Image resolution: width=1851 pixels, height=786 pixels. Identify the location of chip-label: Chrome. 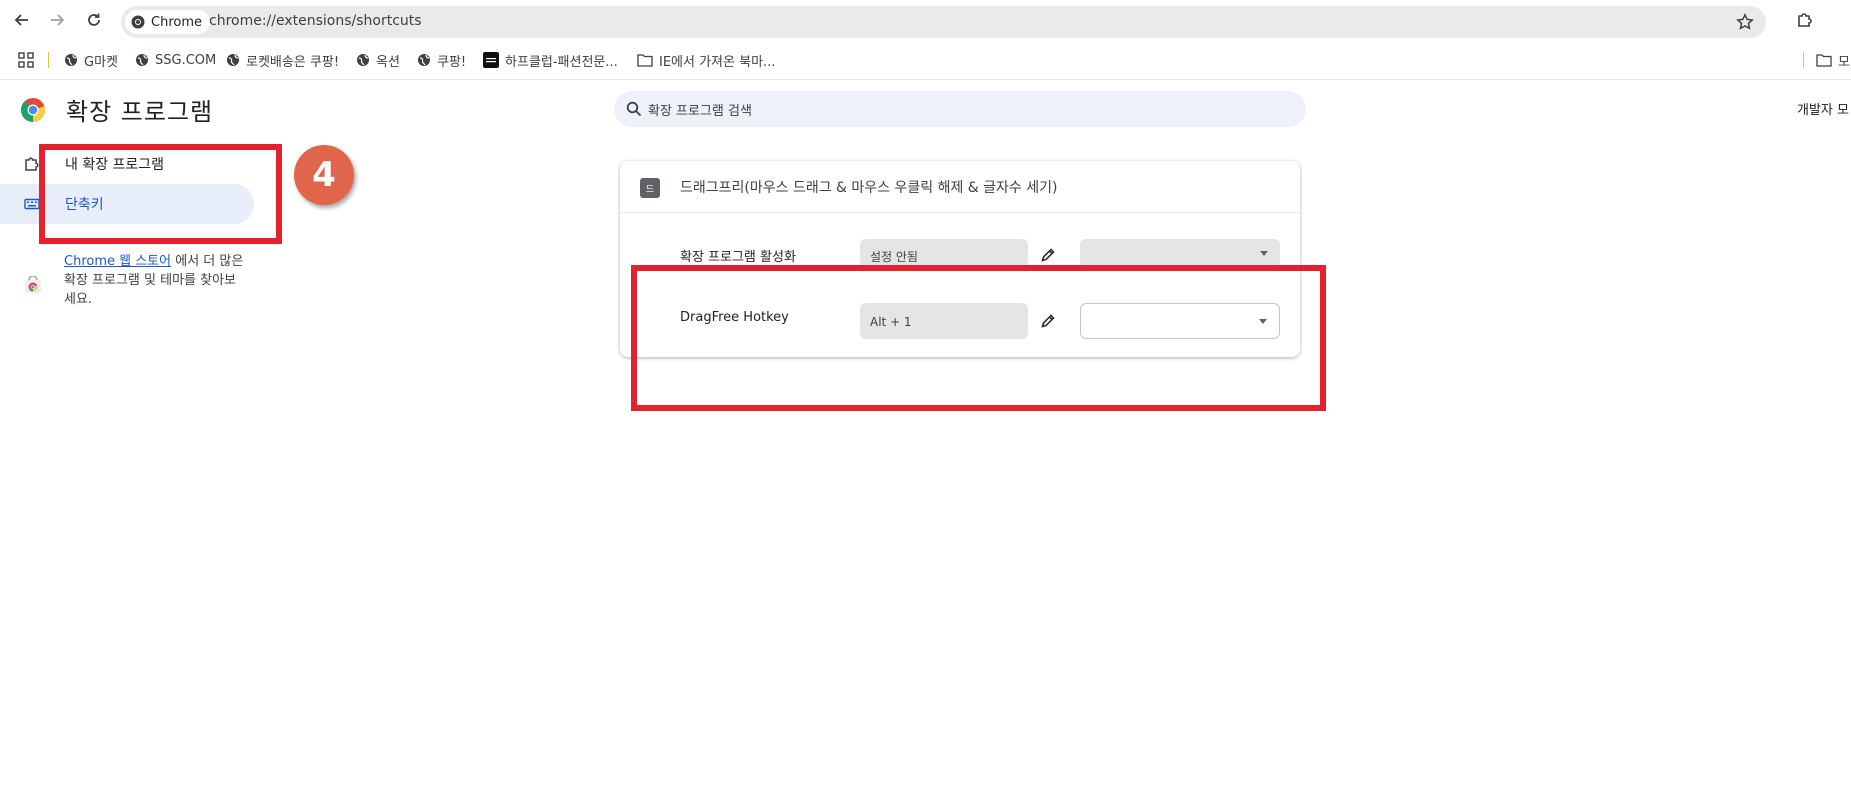
(176, 22).